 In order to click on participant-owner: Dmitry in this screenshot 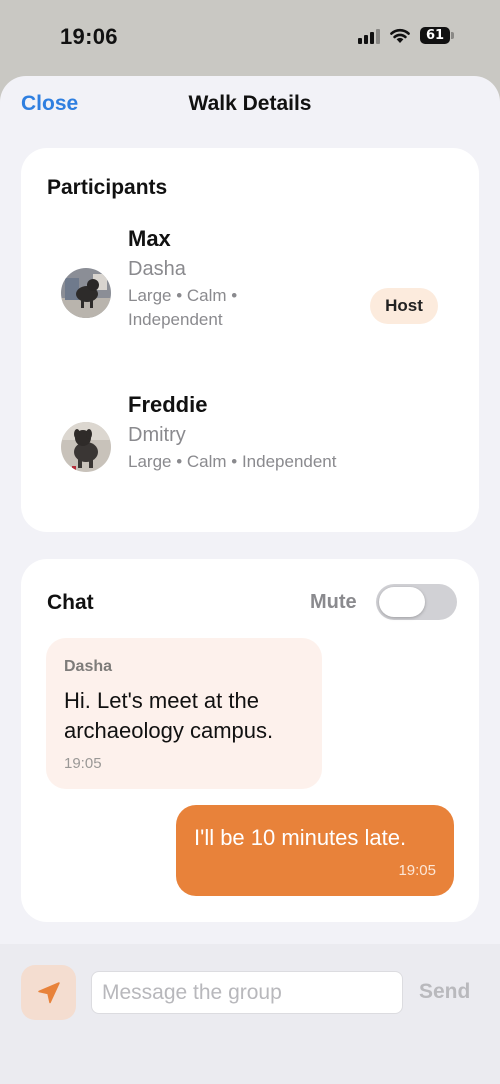, I will do `click(157, 435)`.